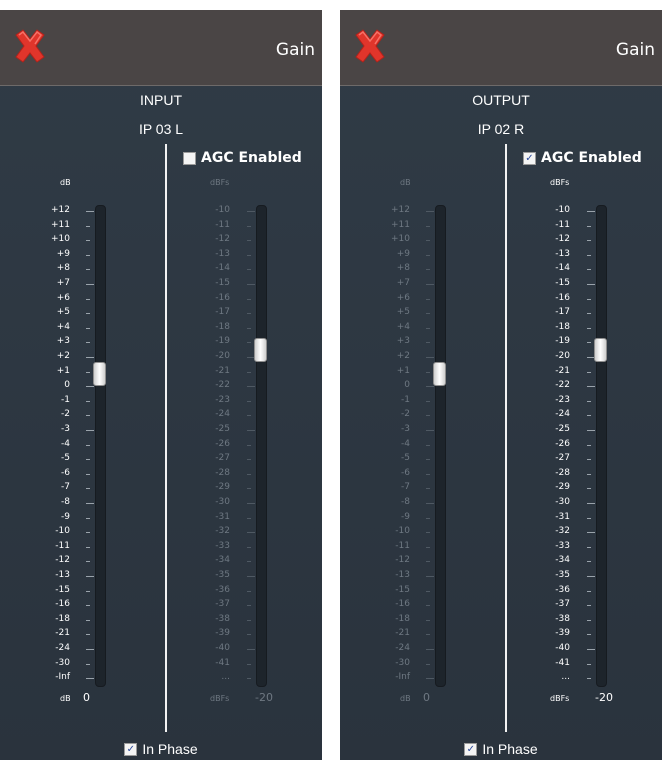 This screenshot has height=760, width=664. I want to click on scale-tick-label: -18, so click(222, 326).